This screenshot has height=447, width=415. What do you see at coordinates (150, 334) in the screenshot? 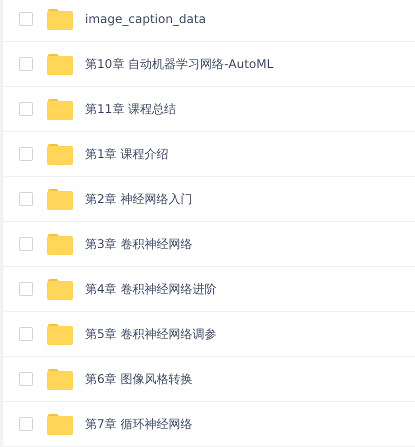
I see `folder-name: 第5章 卷积神经网络调参` at bounding box center [150, 334].